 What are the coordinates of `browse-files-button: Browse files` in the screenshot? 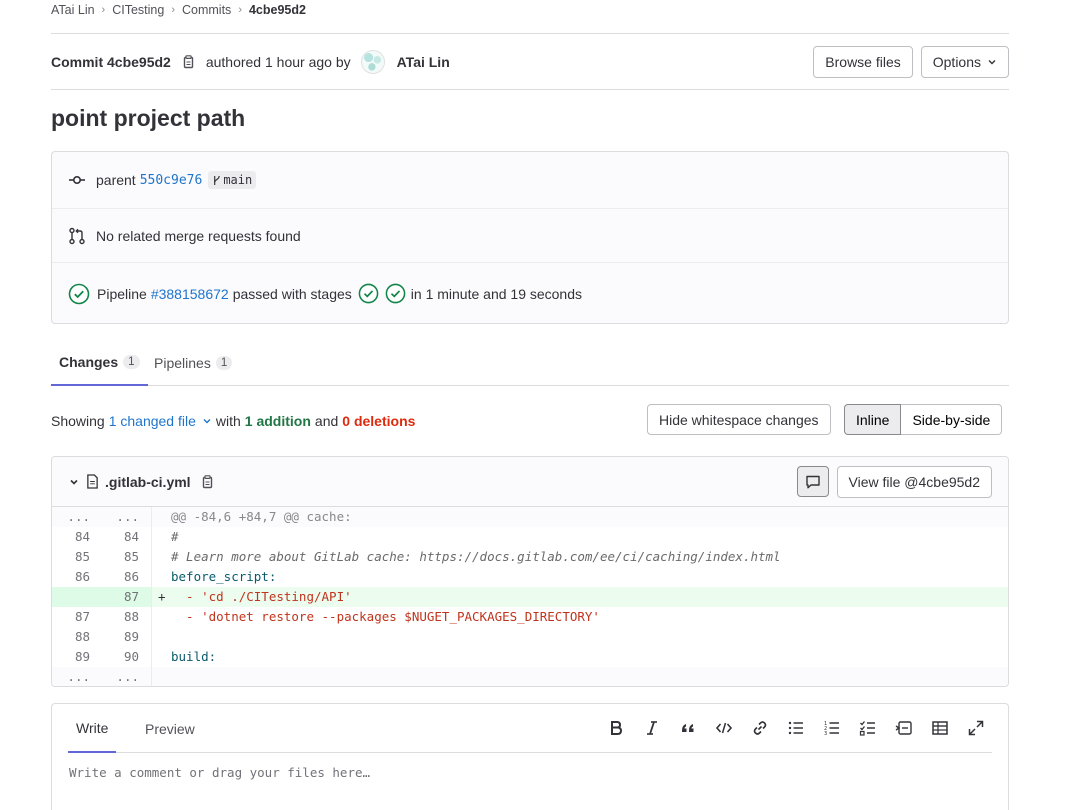 It's located at (863, 62).